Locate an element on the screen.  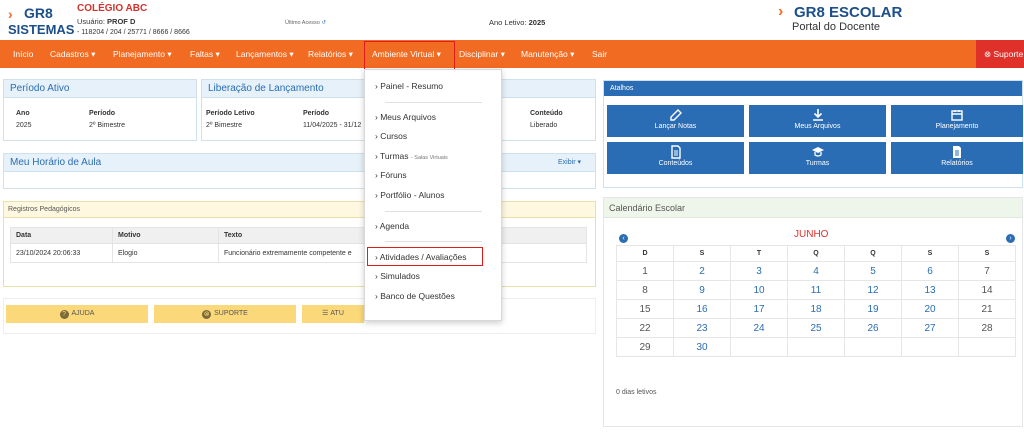
calendar-day: 7 is located at coordinates (987, 271).